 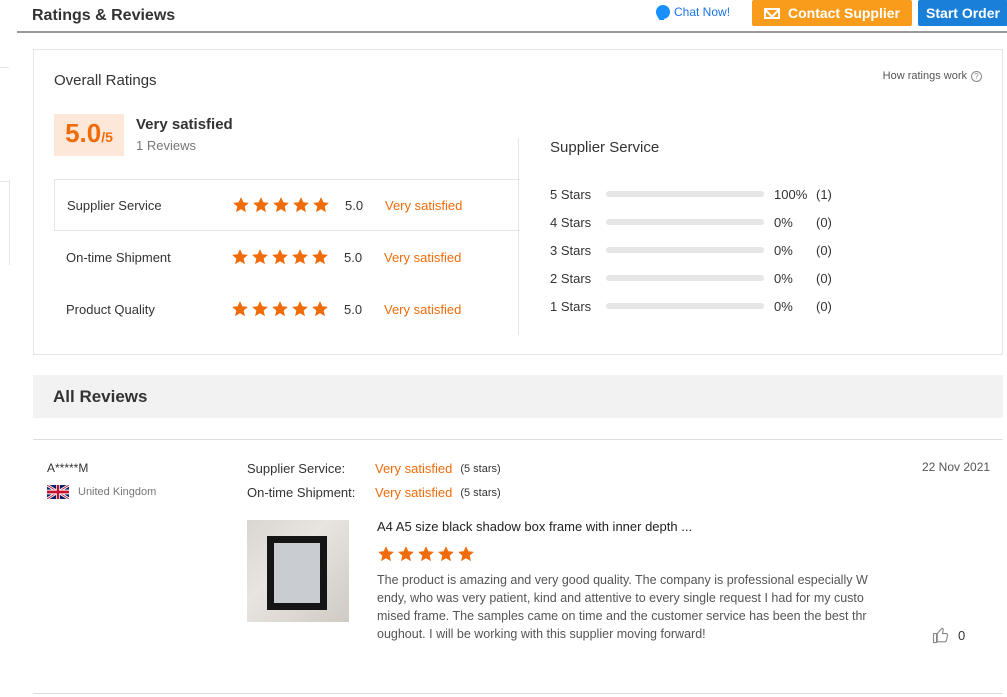 I want to click on like-count: 0, so click(x=962, y=635).